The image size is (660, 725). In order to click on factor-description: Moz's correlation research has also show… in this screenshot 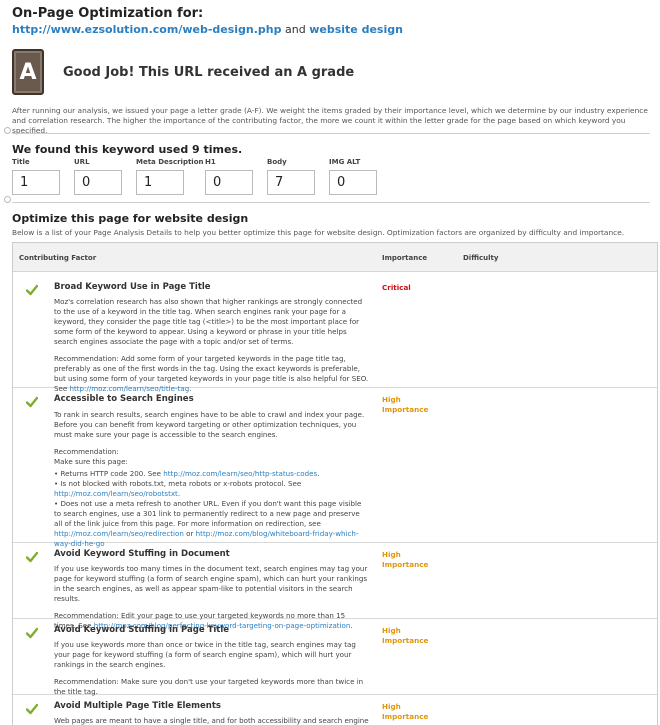, I will do `click(211, 349)`.